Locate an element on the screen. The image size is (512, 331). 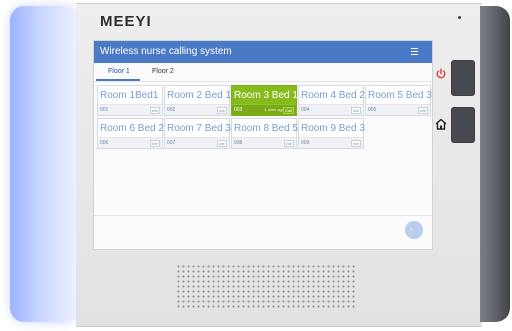
fab-icon: ◦ is located at coordinates (411, 229).